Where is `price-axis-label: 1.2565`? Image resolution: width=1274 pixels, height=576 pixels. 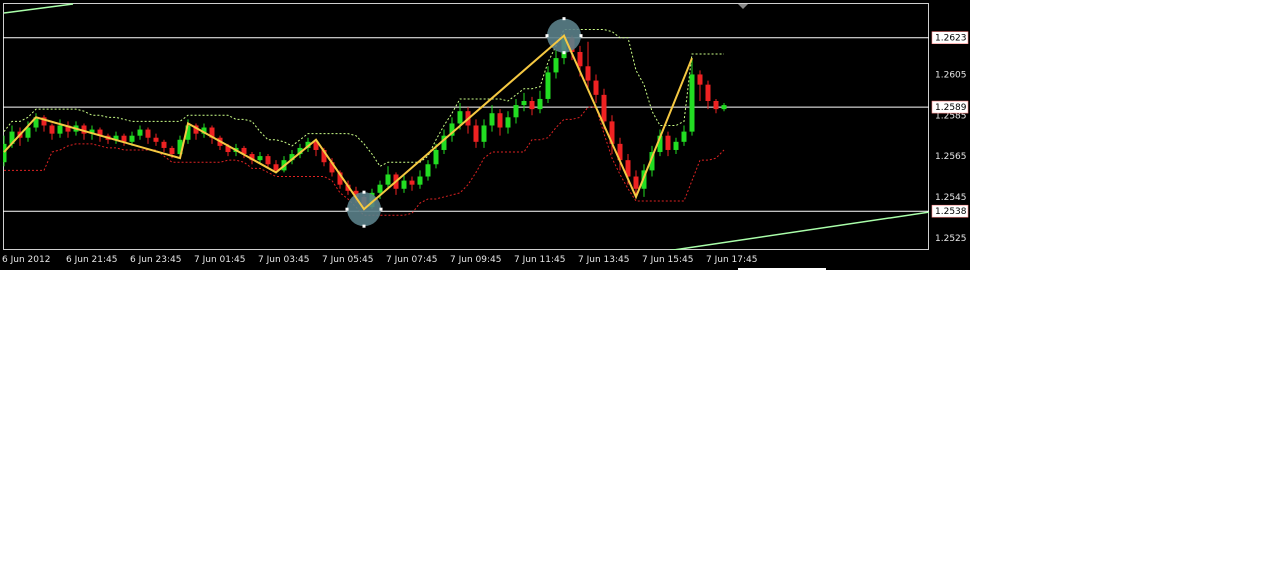
price-axis-label: 1.2565 is located at coordinates (951, 157).